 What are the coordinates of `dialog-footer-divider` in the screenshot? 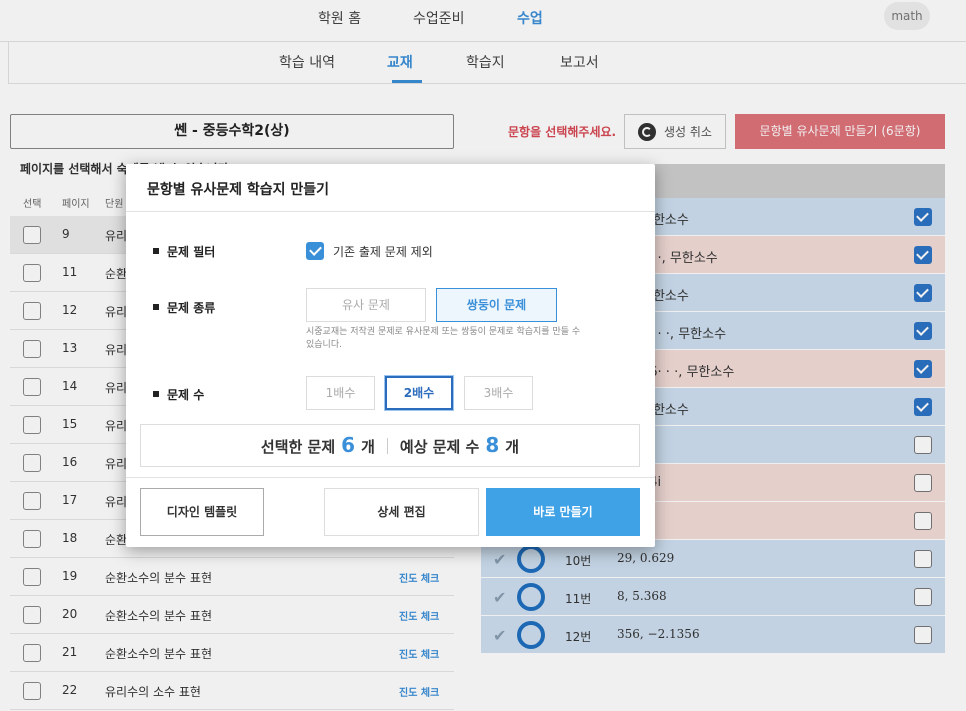 It's located at (390, 477).